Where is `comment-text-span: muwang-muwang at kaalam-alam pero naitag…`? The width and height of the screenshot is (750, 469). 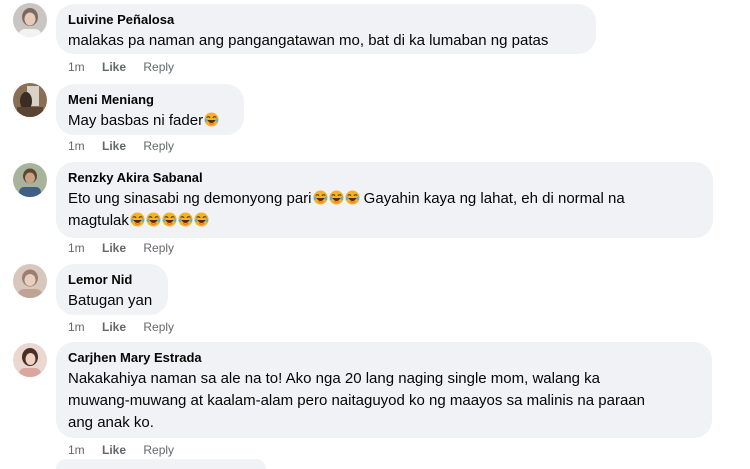
comment-text-span: muwang-muwang at kaalam-alam pero naitag… is located at coordinates (356, 400).